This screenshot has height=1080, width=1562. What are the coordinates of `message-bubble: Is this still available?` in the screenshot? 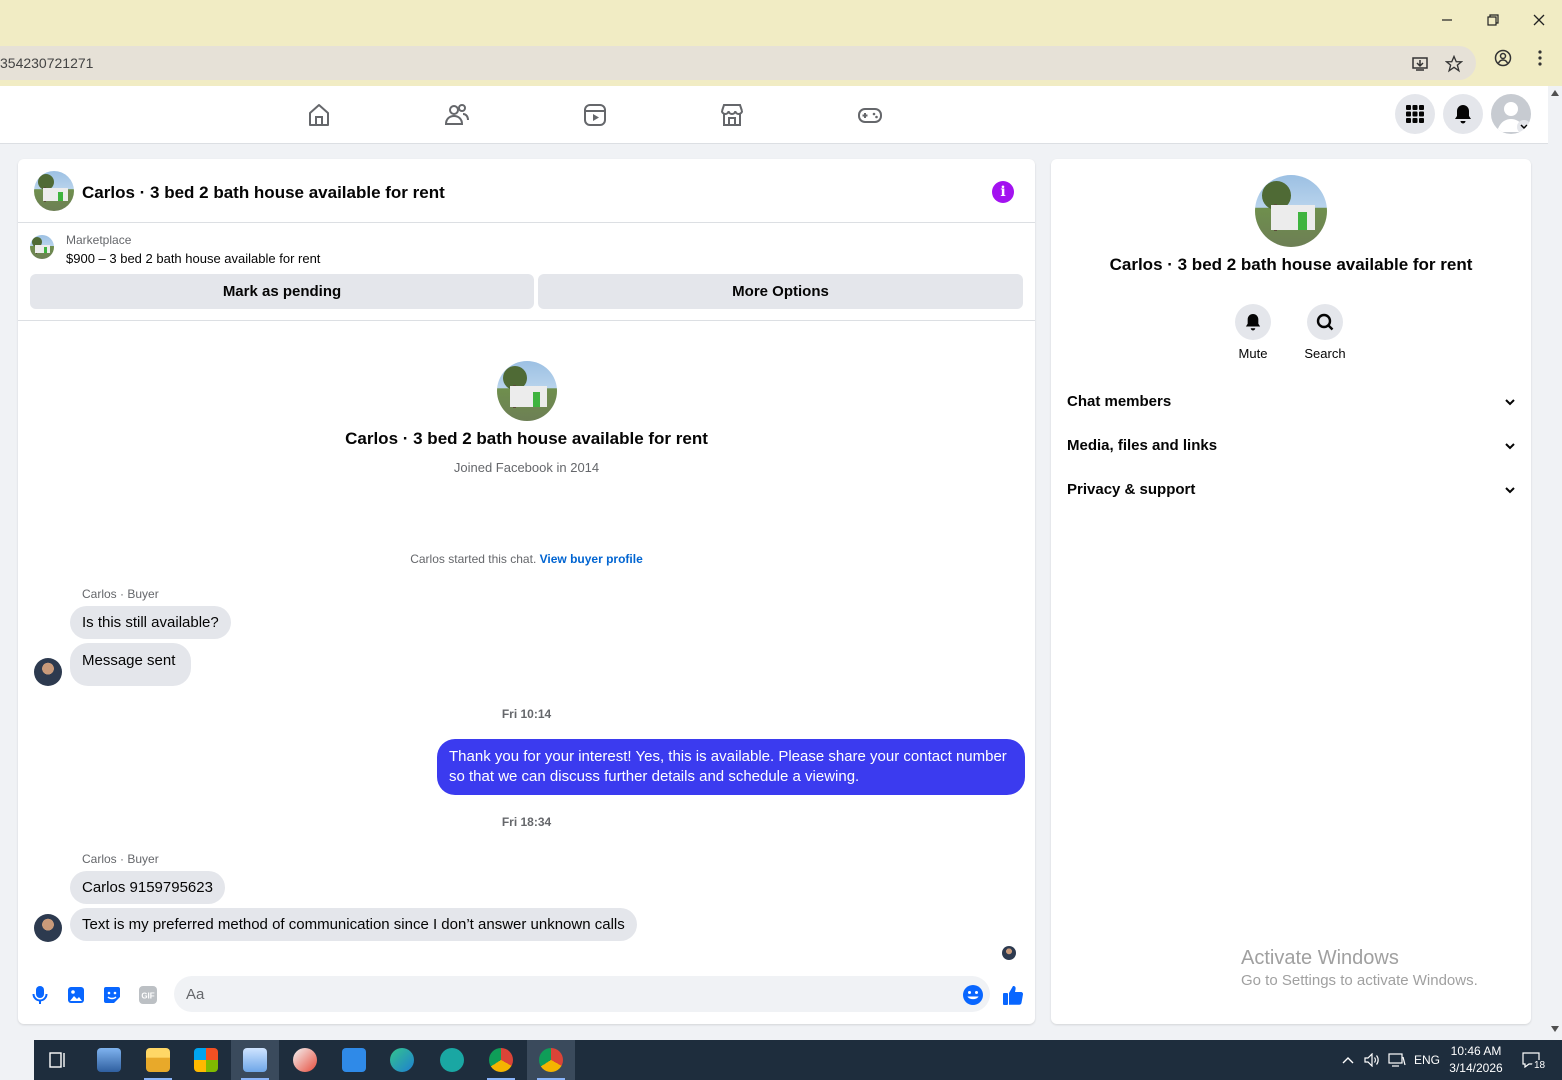 It's located at (150, 622).